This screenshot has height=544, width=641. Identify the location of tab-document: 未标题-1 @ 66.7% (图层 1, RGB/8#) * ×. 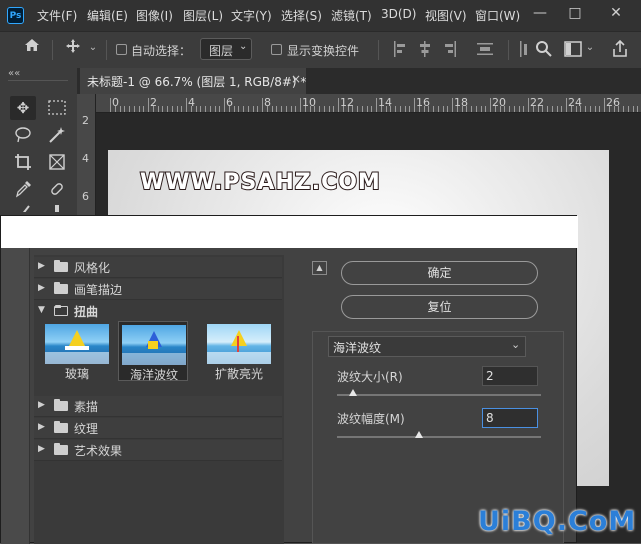
(193, 81).